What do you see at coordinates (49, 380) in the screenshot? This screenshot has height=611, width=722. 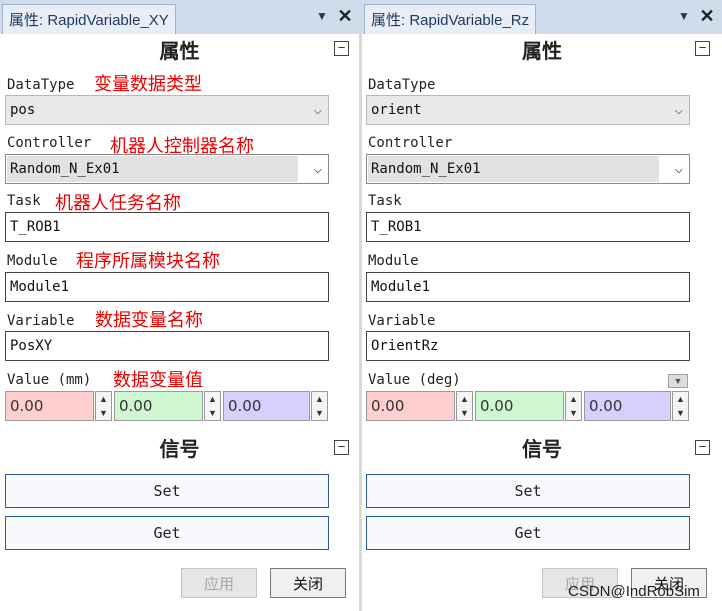 I see `value-label: Value (mm)` at bounding box center [49, 380].